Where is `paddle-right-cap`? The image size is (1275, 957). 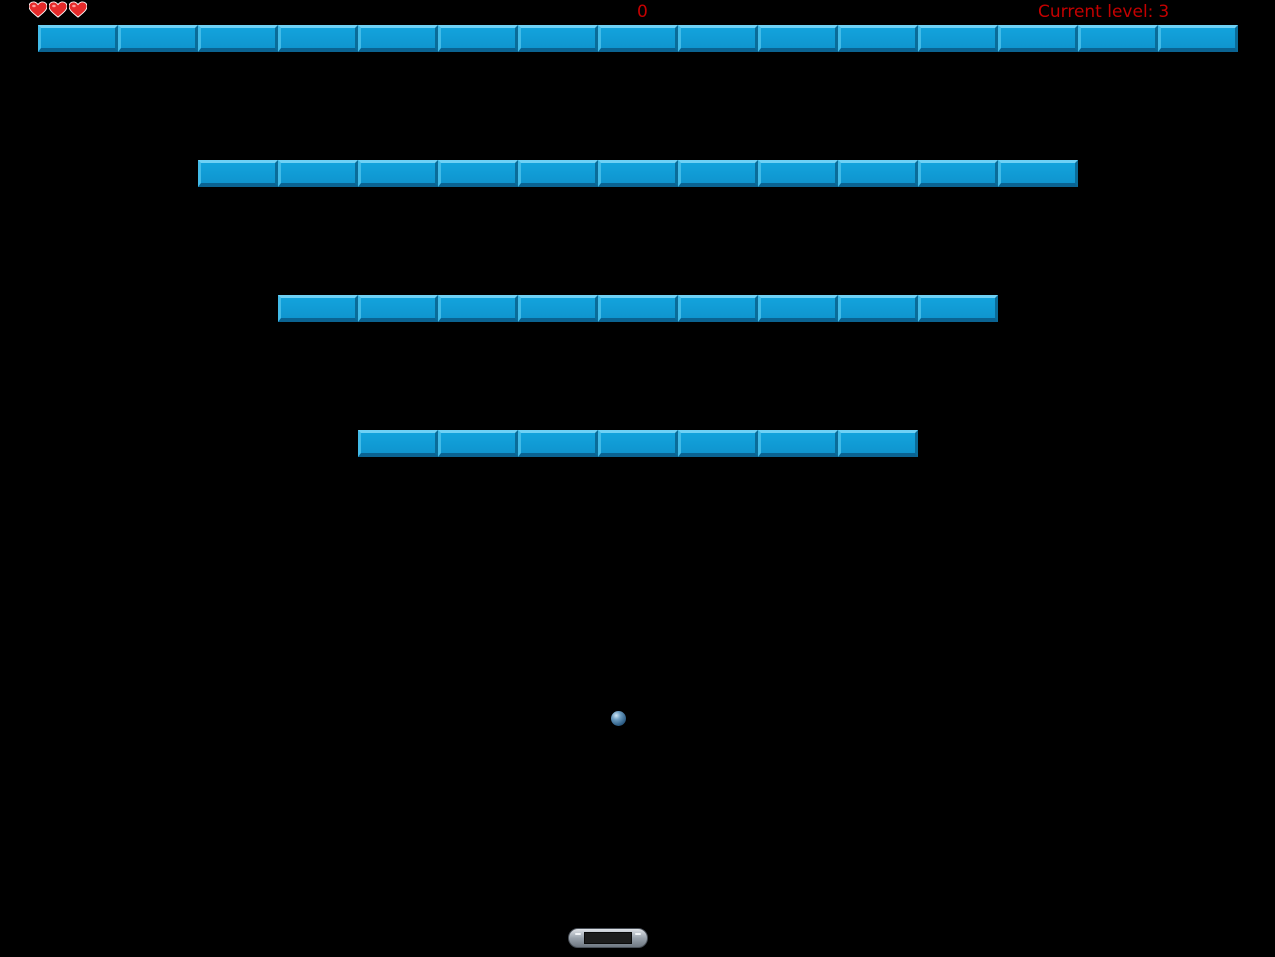 paddle-right-cap is located at coordinates (638, 934).